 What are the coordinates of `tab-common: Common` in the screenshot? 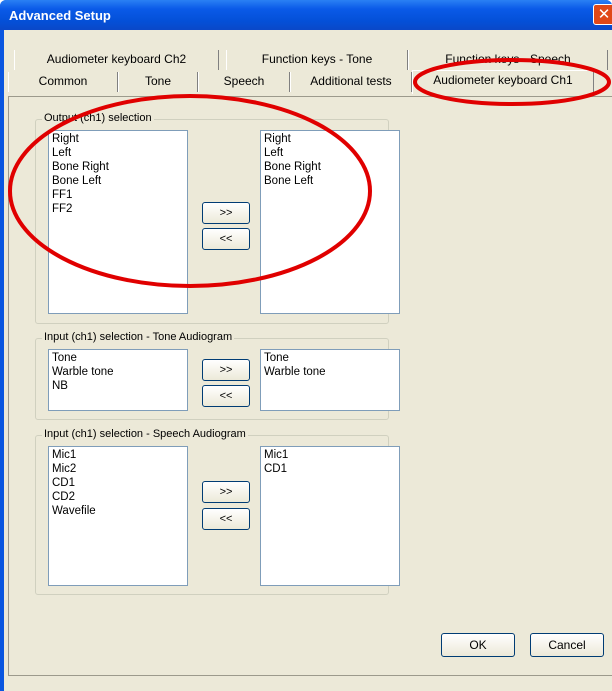 It's located at (63, 82).